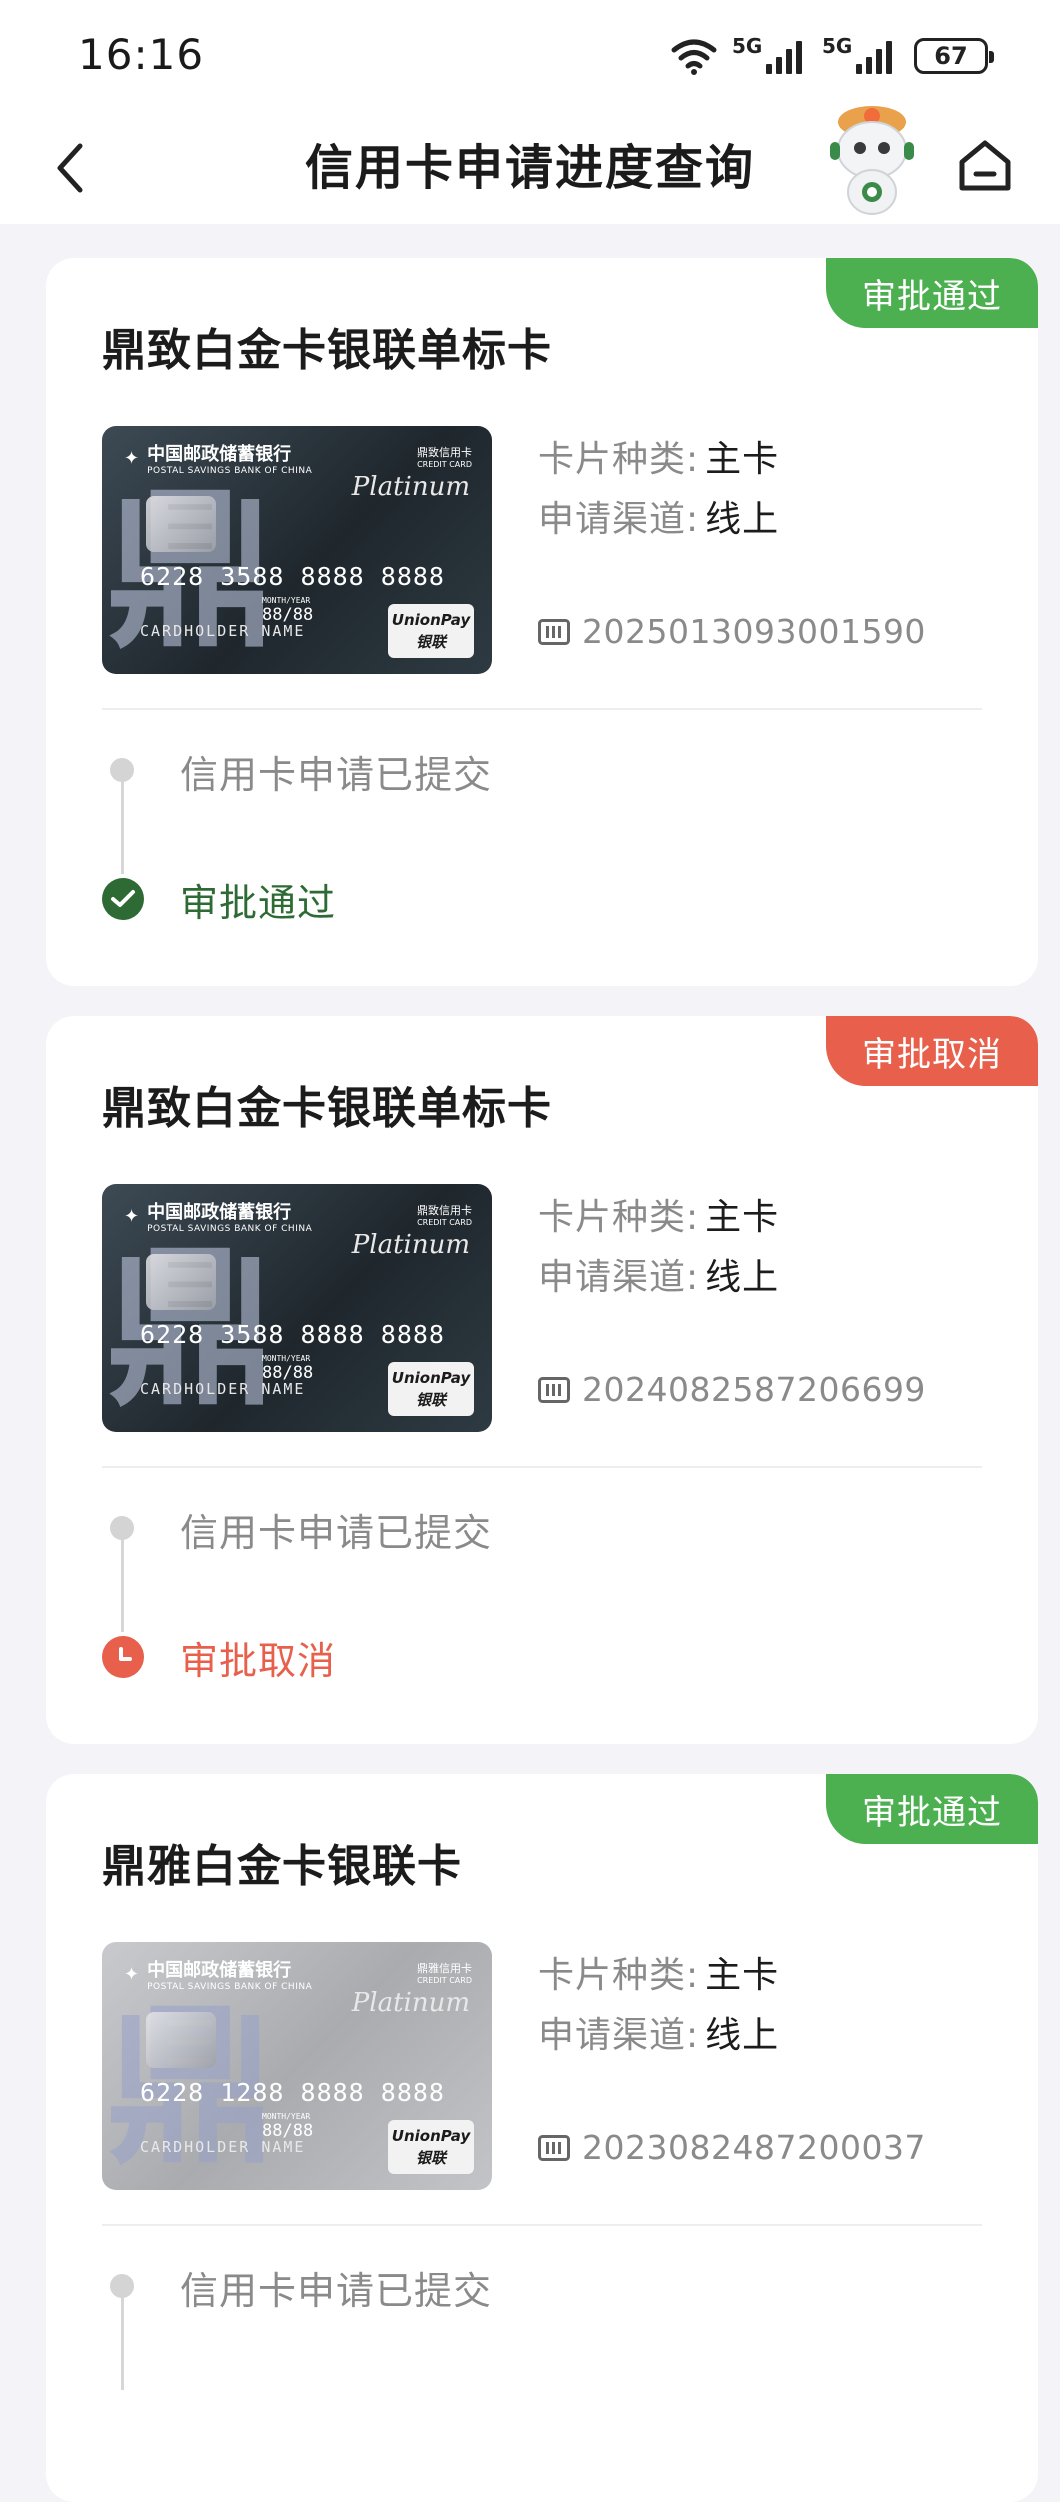 The width and height of the screenshot is (1060, 2502). I want to click on step-result: 审批通过, so click(258, 903).